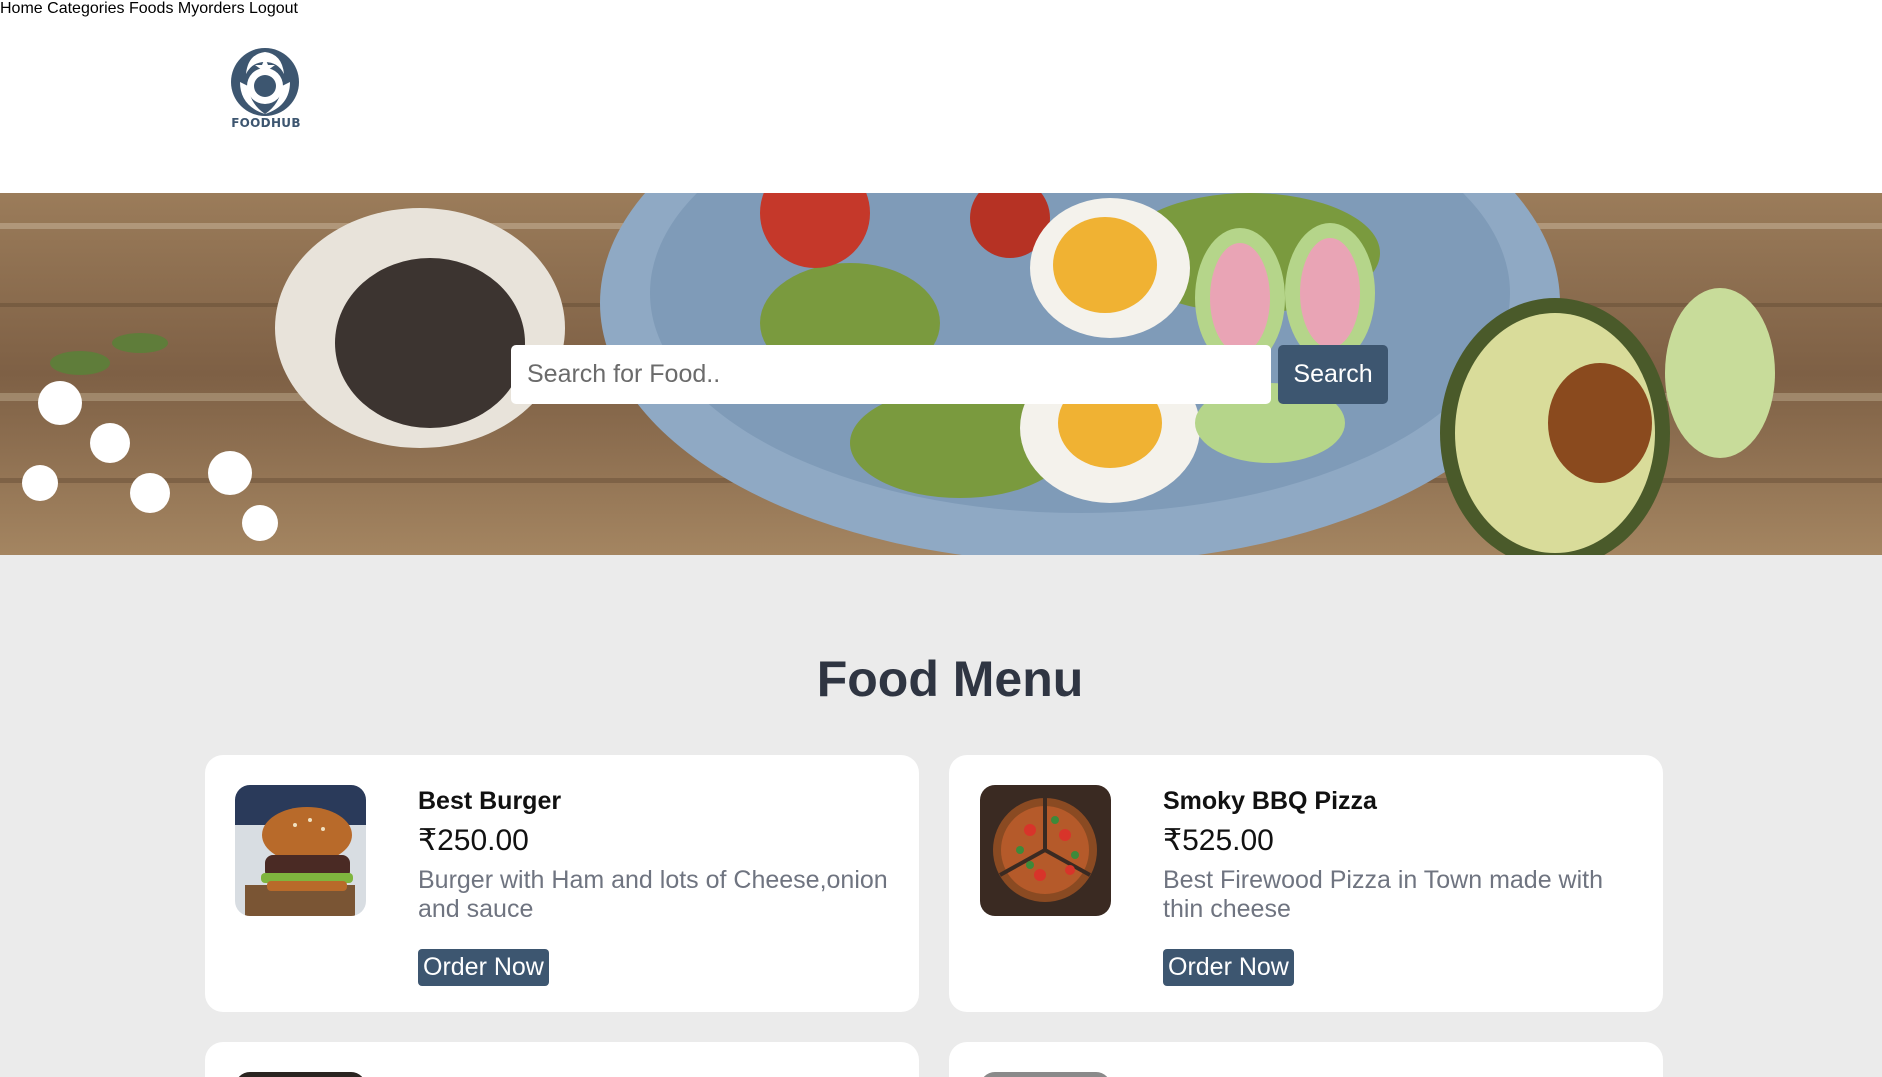 The height and width of the screenshot is (1077, 1882). I want to click on search-input, so click(891, 374).